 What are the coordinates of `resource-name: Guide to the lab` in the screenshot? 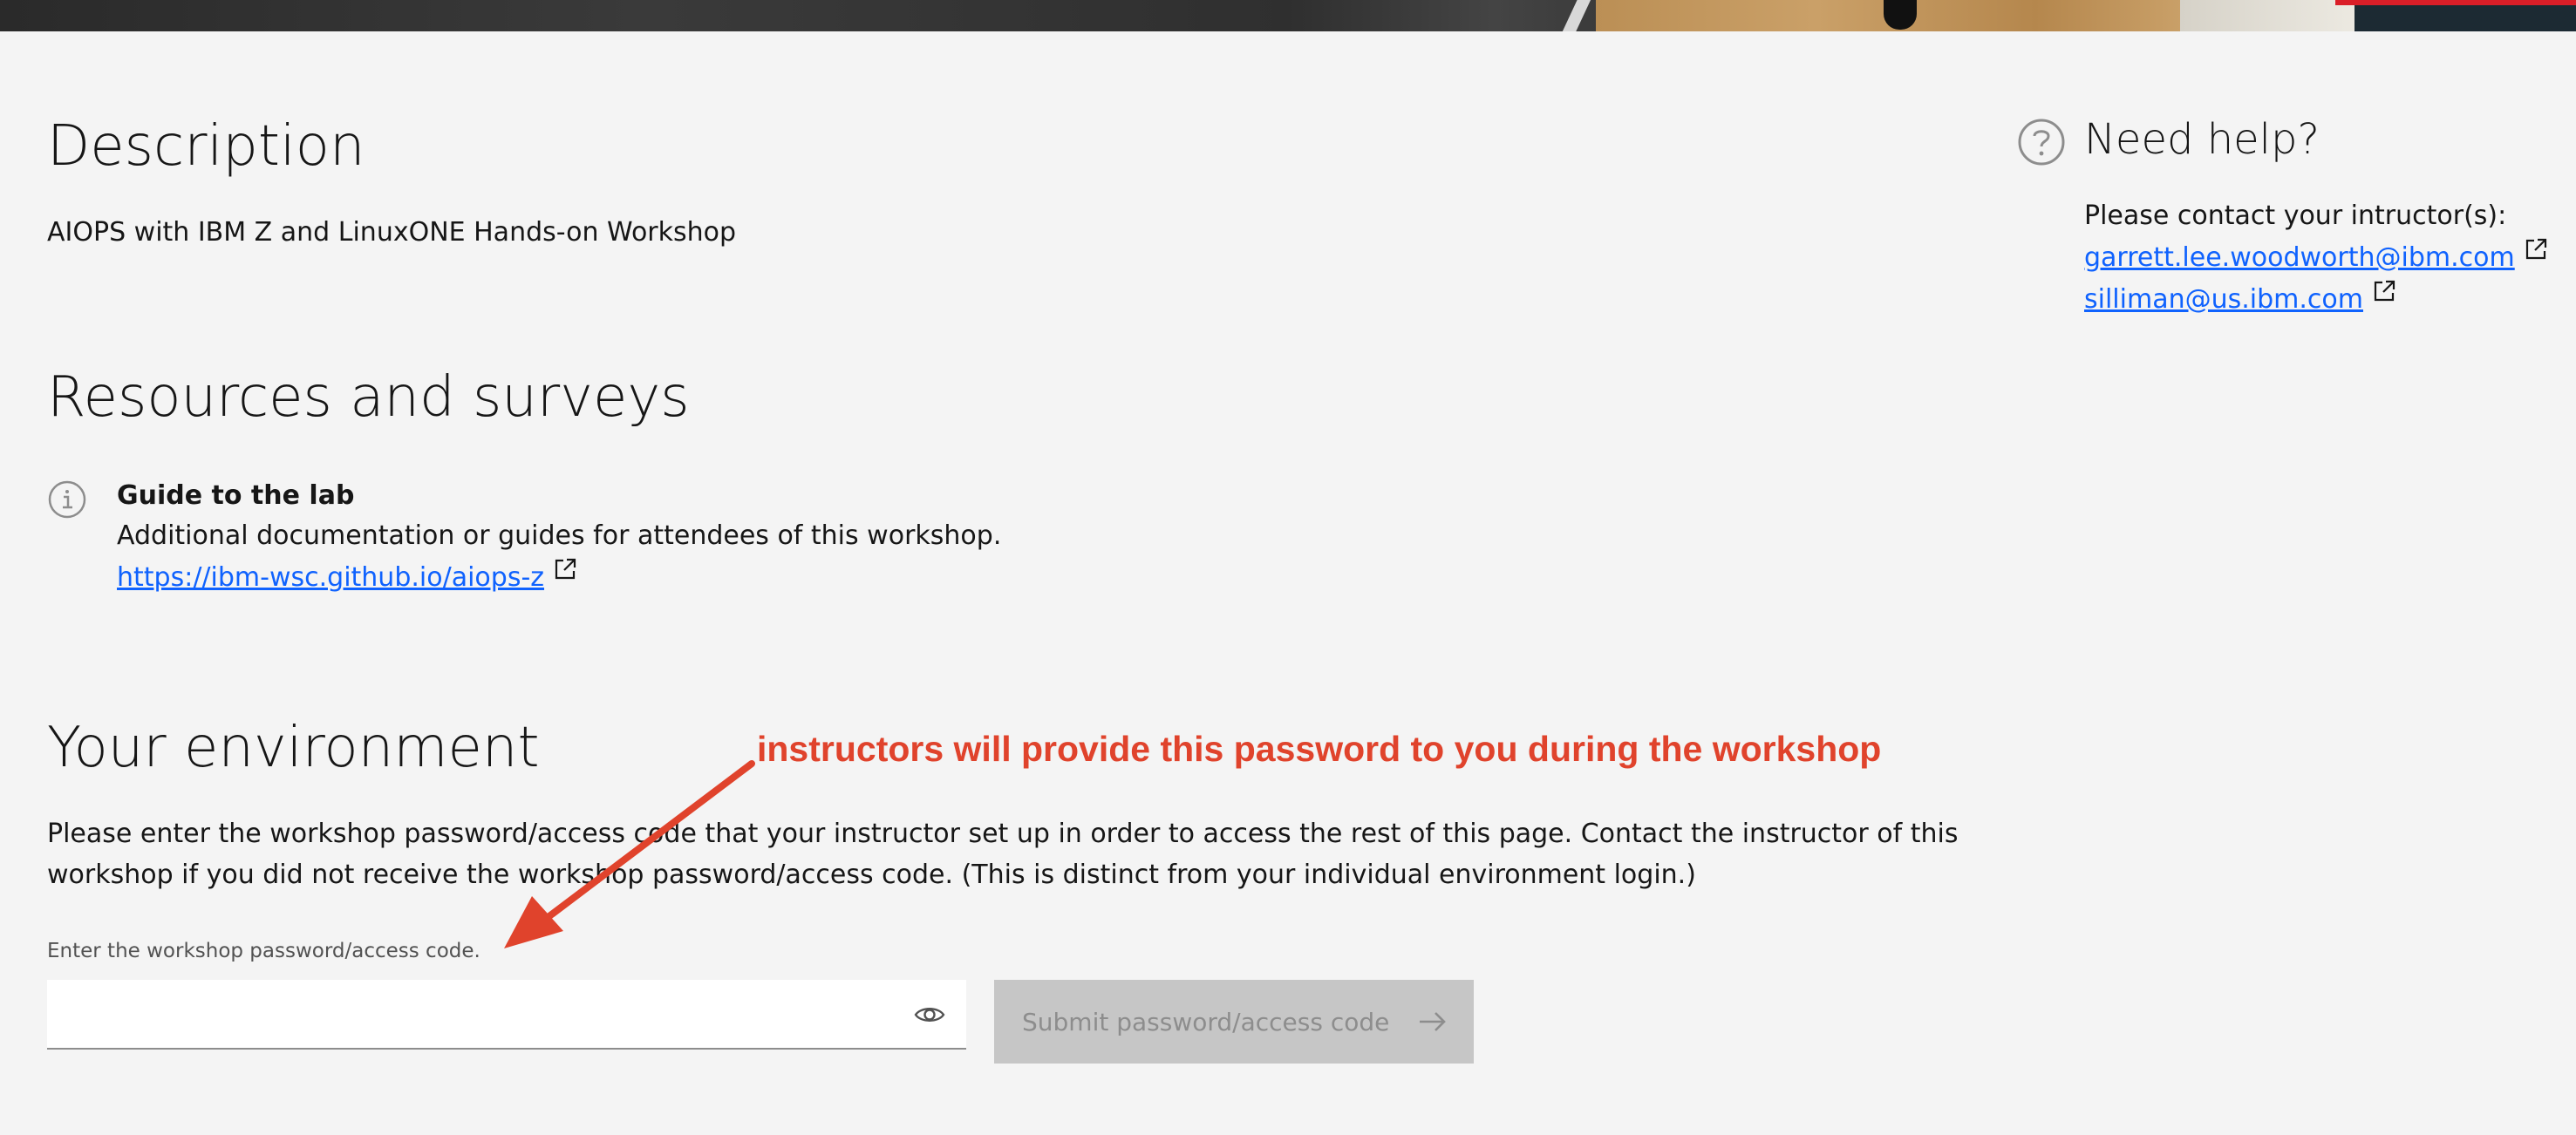 It's located at (236, 495).